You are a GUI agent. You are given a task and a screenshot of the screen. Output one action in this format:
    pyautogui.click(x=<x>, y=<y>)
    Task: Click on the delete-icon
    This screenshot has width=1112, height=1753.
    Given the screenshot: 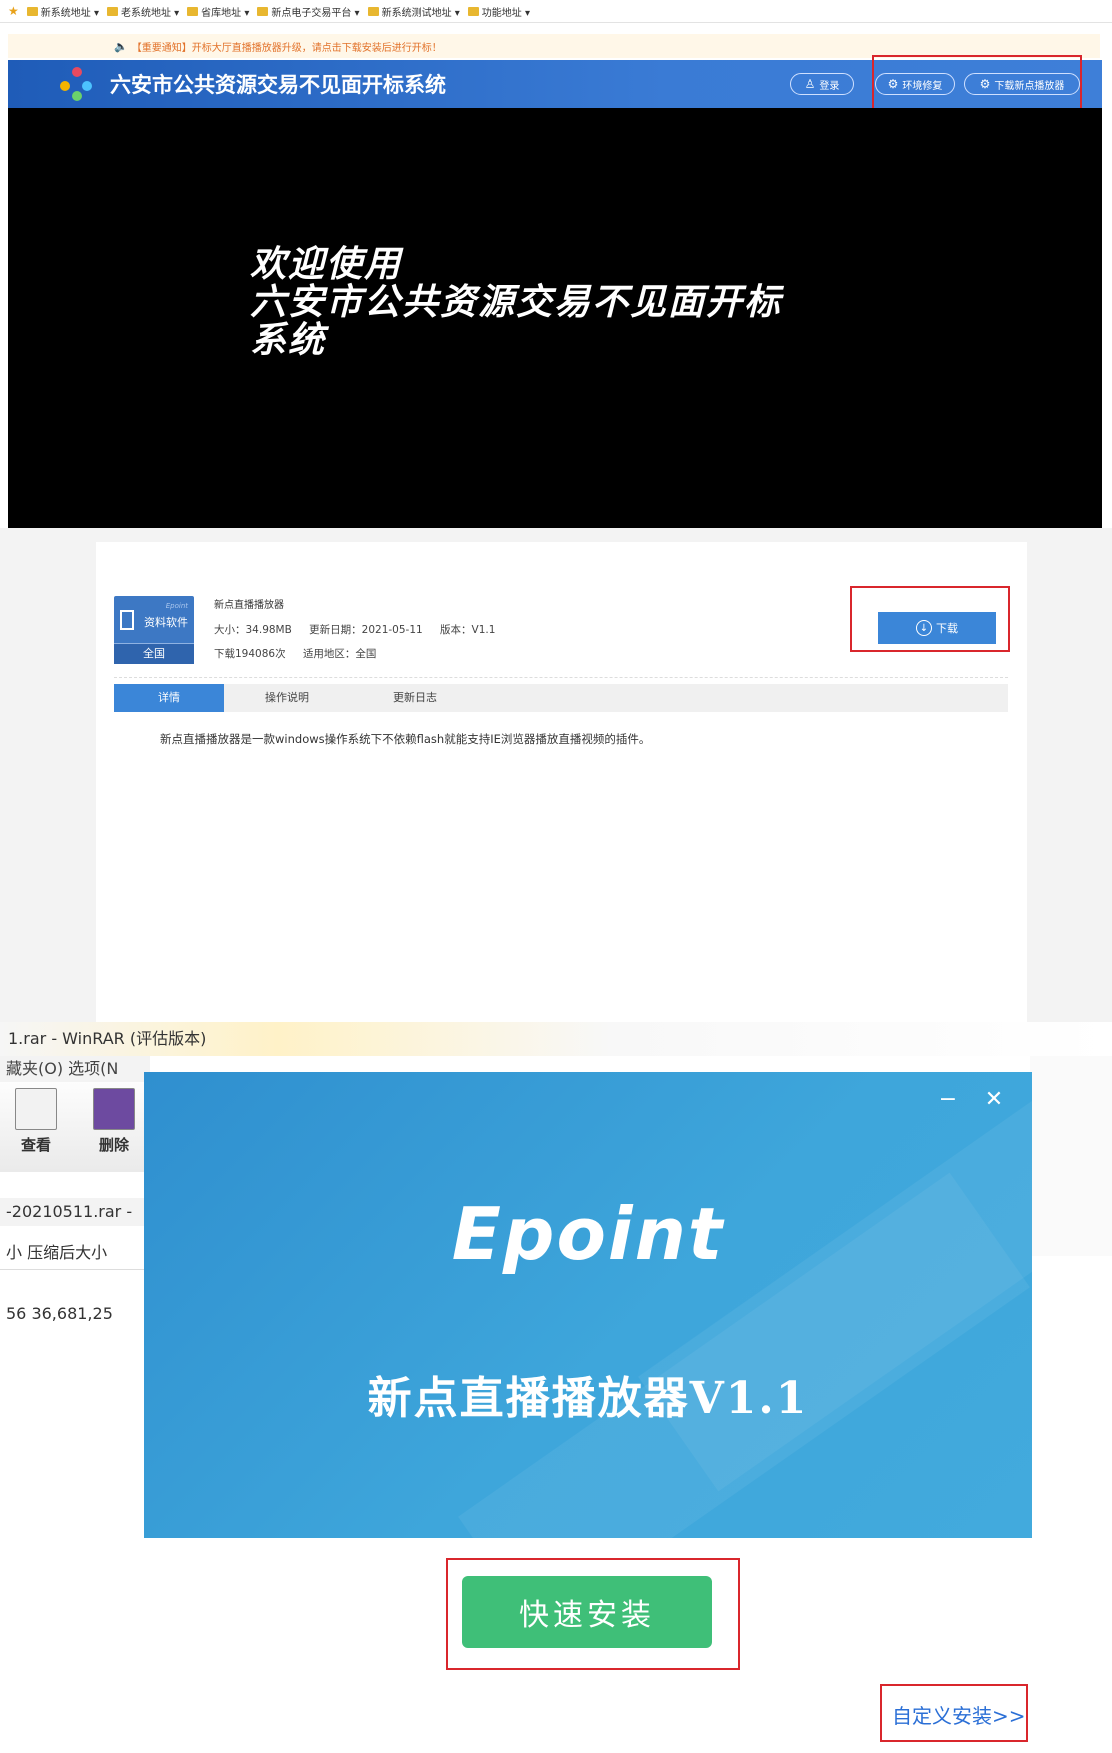 What is the action you would take?
    pyautogui.click(x=114, y=1109)
    